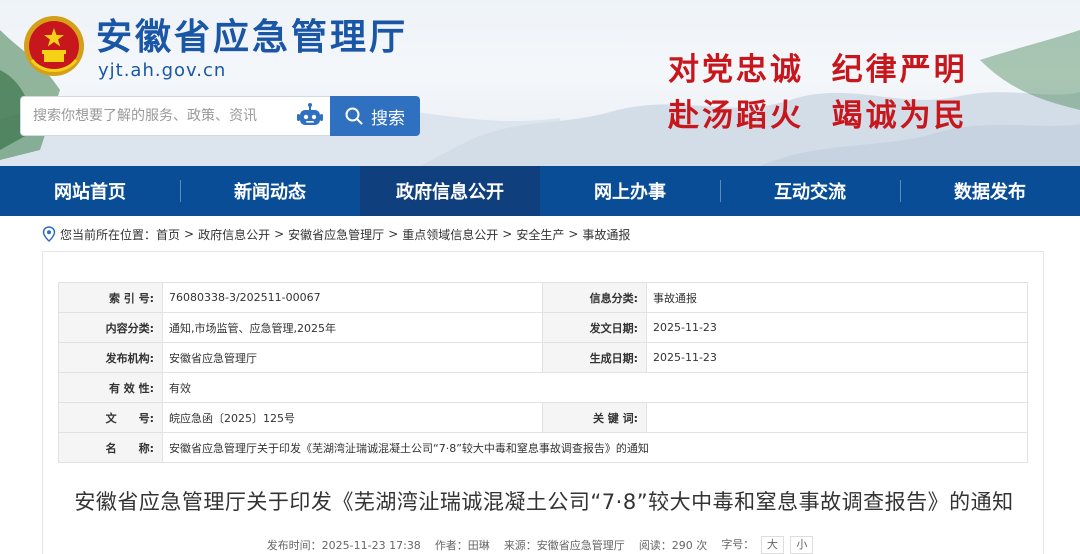 The image size is (1080, 554). What do you see at coordinates (234, 234) in the screenshot?
I see `breadcrumb-gov-info: 政府信息公开` at bounding box center [234, 234].